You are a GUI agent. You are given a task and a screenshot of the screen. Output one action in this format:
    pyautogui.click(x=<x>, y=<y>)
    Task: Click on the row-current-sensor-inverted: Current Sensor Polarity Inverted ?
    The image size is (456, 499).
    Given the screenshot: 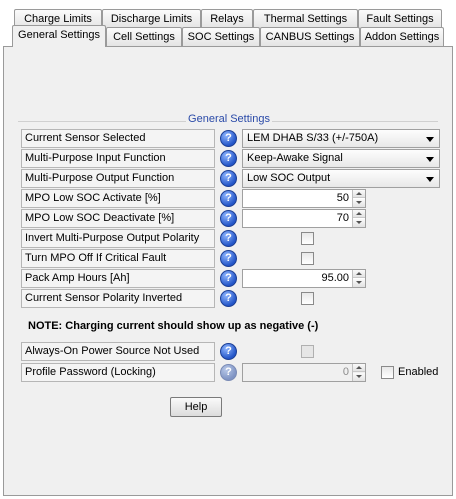 What is the action you would take?
    pyautogui.click(x=229, y=299)
    